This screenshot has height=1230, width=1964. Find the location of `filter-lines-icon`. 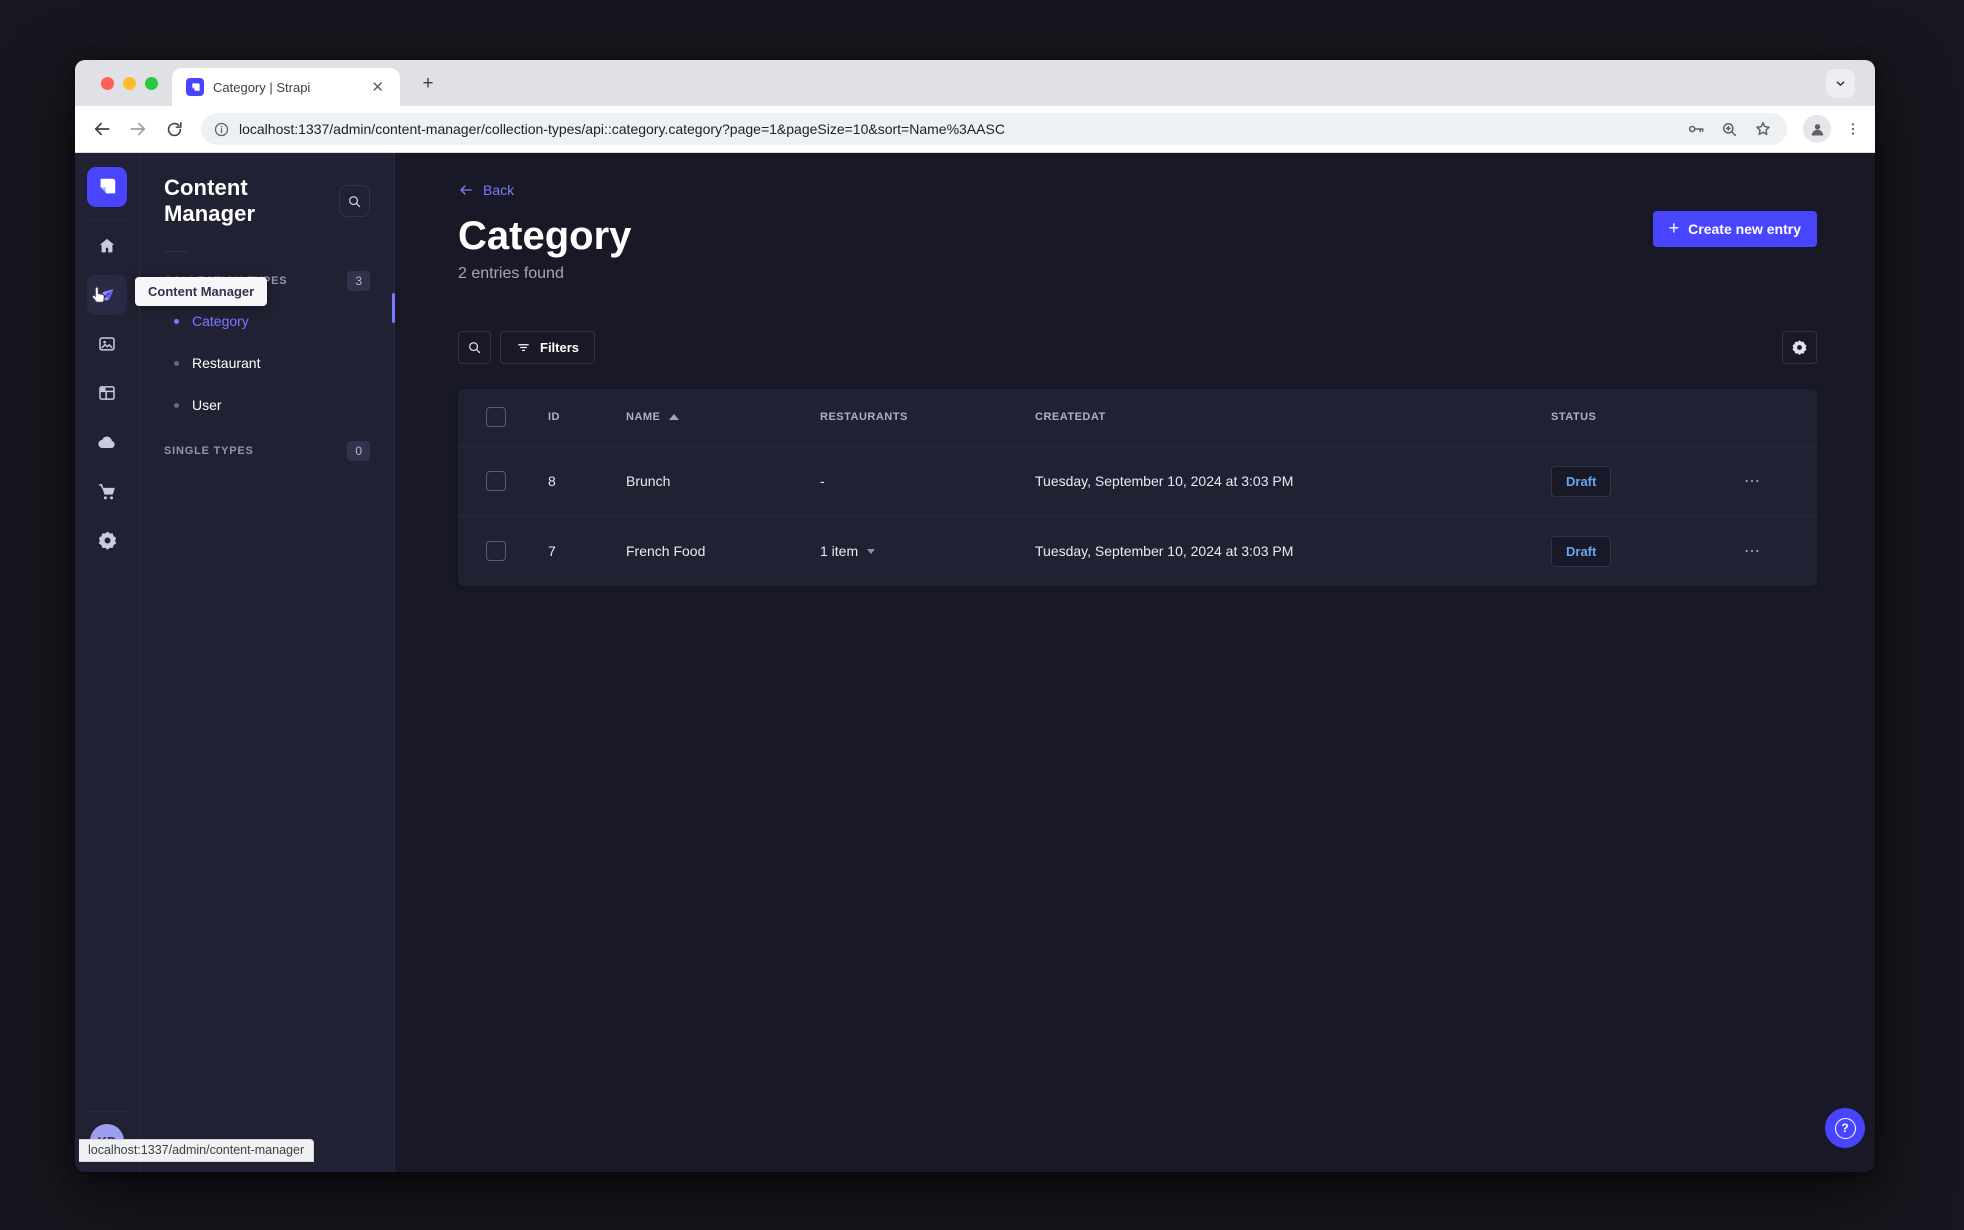

filter-lines-icon is located at coordinates (523, 347).